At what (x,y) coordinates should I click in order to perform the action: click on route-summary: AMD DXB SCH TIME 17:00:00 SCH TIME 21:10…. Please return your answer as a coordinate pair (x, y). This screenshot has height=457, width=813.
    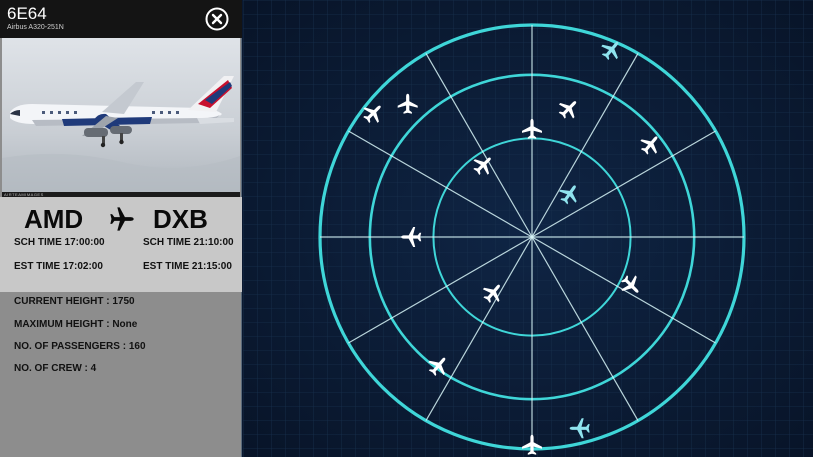
    Looking at the image, I should click on (121, 244).